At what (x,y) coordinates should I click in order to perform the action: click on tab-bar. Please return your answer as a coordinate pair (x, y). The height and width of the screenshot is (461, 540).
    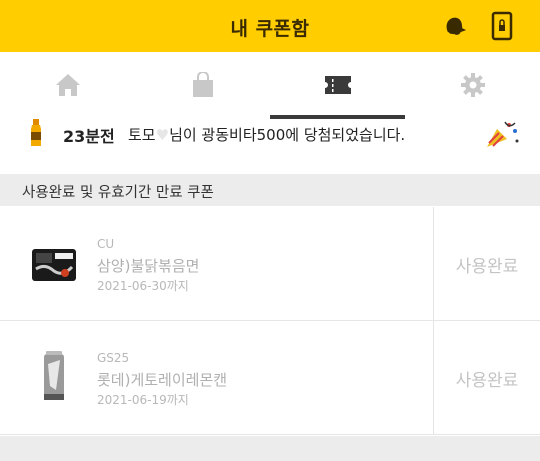
    Looking at the image, I should click on (270, 85).